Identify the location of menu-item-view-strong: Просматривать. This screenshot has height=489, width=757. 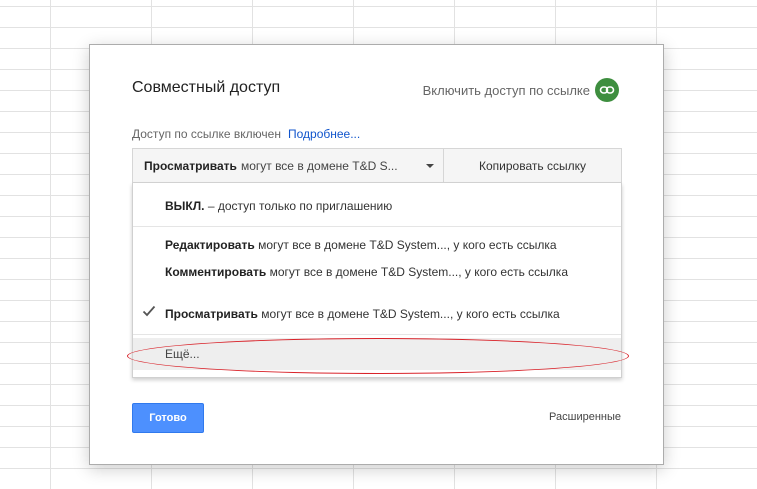
(211, 314).